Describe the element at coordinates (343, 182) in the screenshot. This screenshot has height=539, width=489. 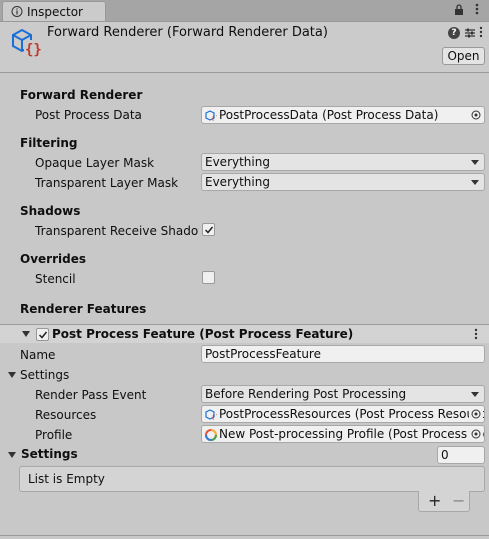
I see `transparent-layer-mask-dropdown: Everything` at that location.